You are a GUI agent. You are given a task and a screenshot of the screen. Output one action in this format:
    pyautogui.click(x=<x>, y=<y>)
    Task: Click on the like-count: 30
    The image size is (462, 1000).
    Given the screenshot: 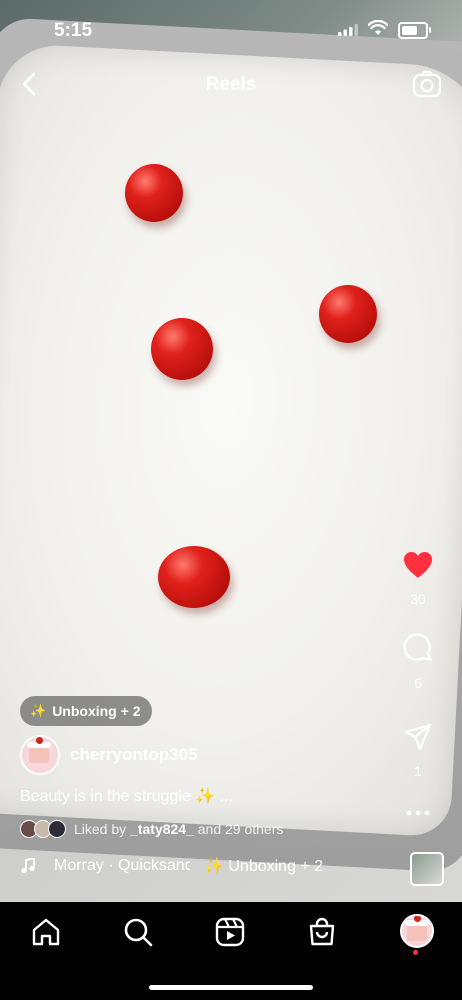 What is the action you would take?
    pyautogui.click(x=418, y=599)
    